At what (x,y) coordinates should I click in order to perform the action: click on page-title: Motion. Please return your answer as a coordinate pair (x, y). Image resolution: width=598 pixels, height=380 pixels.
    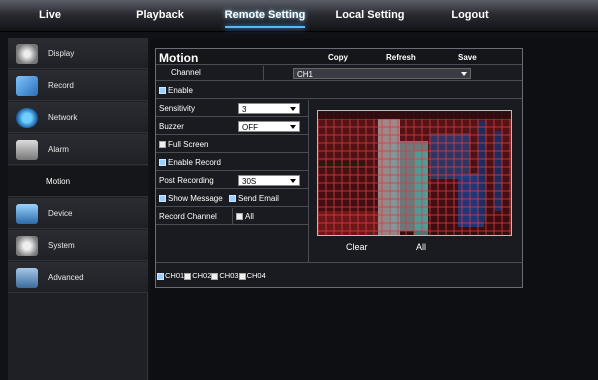
    Looking at the image, I should click on (179, 58).